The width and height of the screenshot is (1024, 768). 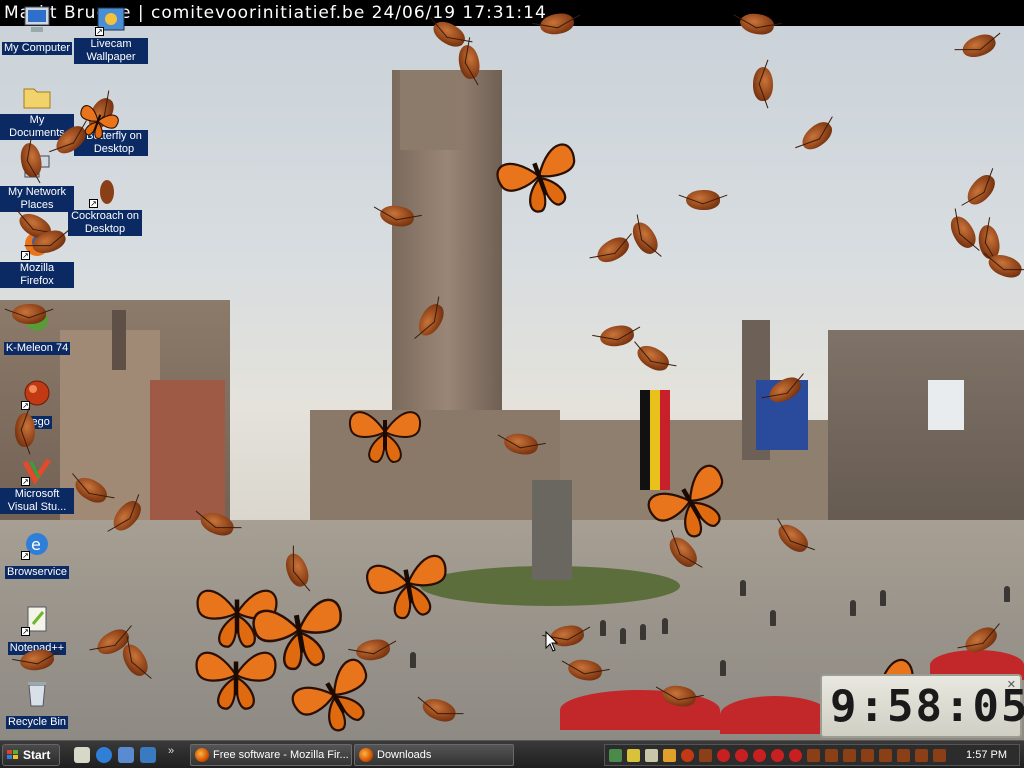 I want to click on icon-label: Recycle Bin, so click(x=37, y=722).